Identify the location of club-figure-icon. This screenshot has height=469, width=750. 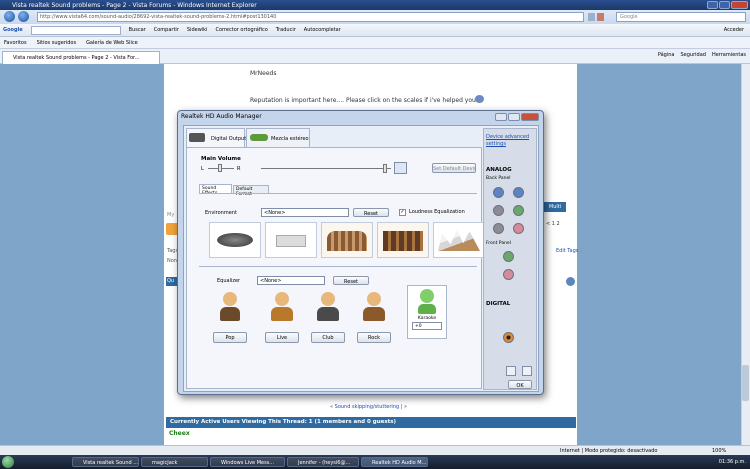
(328, 307).